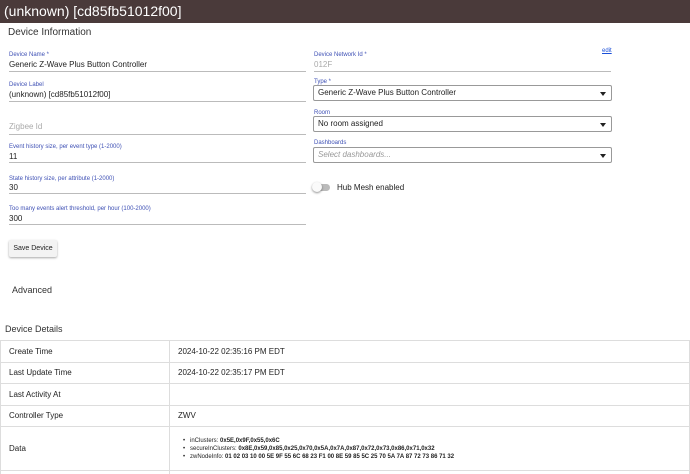  Describe the element at coordinates (429, 372) in the screenshot. I see `last-update-time-value: 2024-10-22 02:35:17 PM EDT` at that location.